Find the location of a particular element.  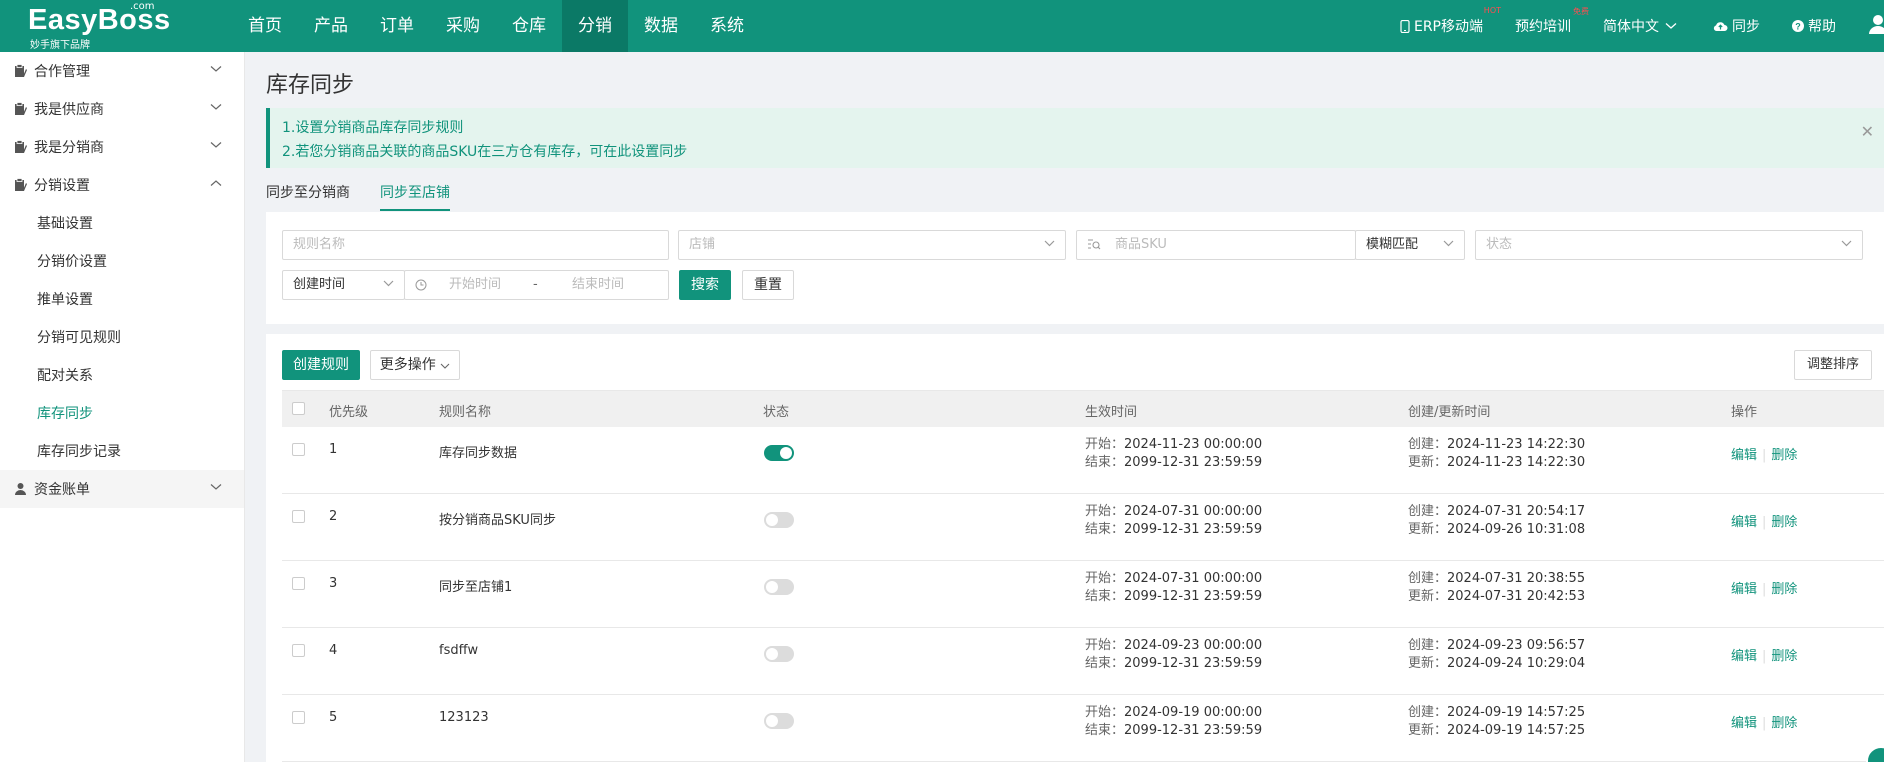

phone-icon is located at coordinates (1405, 26).